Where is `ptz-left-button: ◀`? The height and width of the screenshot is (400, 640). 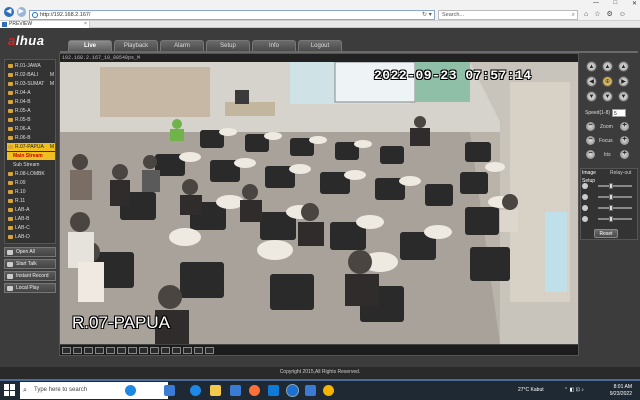 ptz-left-button: ◀ is located at coordinates (591, 81).